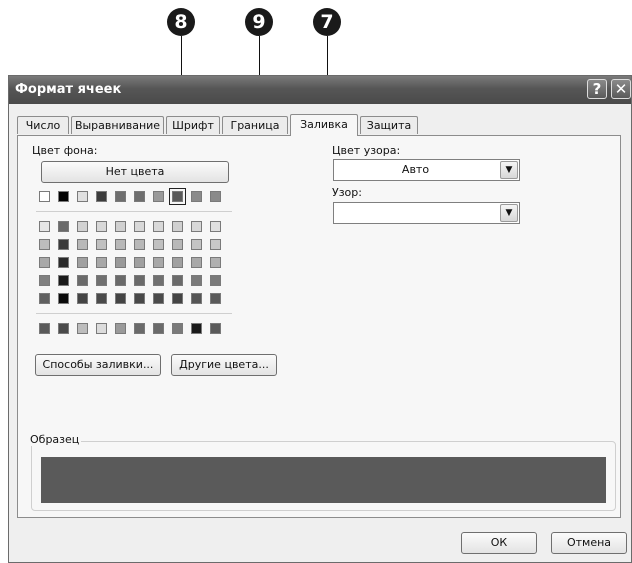 The width and height of the screenshot is (632, 563). What do you see at coordinates (589, 543) in the screenshot?
I see `cancel-button: Отмена` at bounding box center [589, 543].